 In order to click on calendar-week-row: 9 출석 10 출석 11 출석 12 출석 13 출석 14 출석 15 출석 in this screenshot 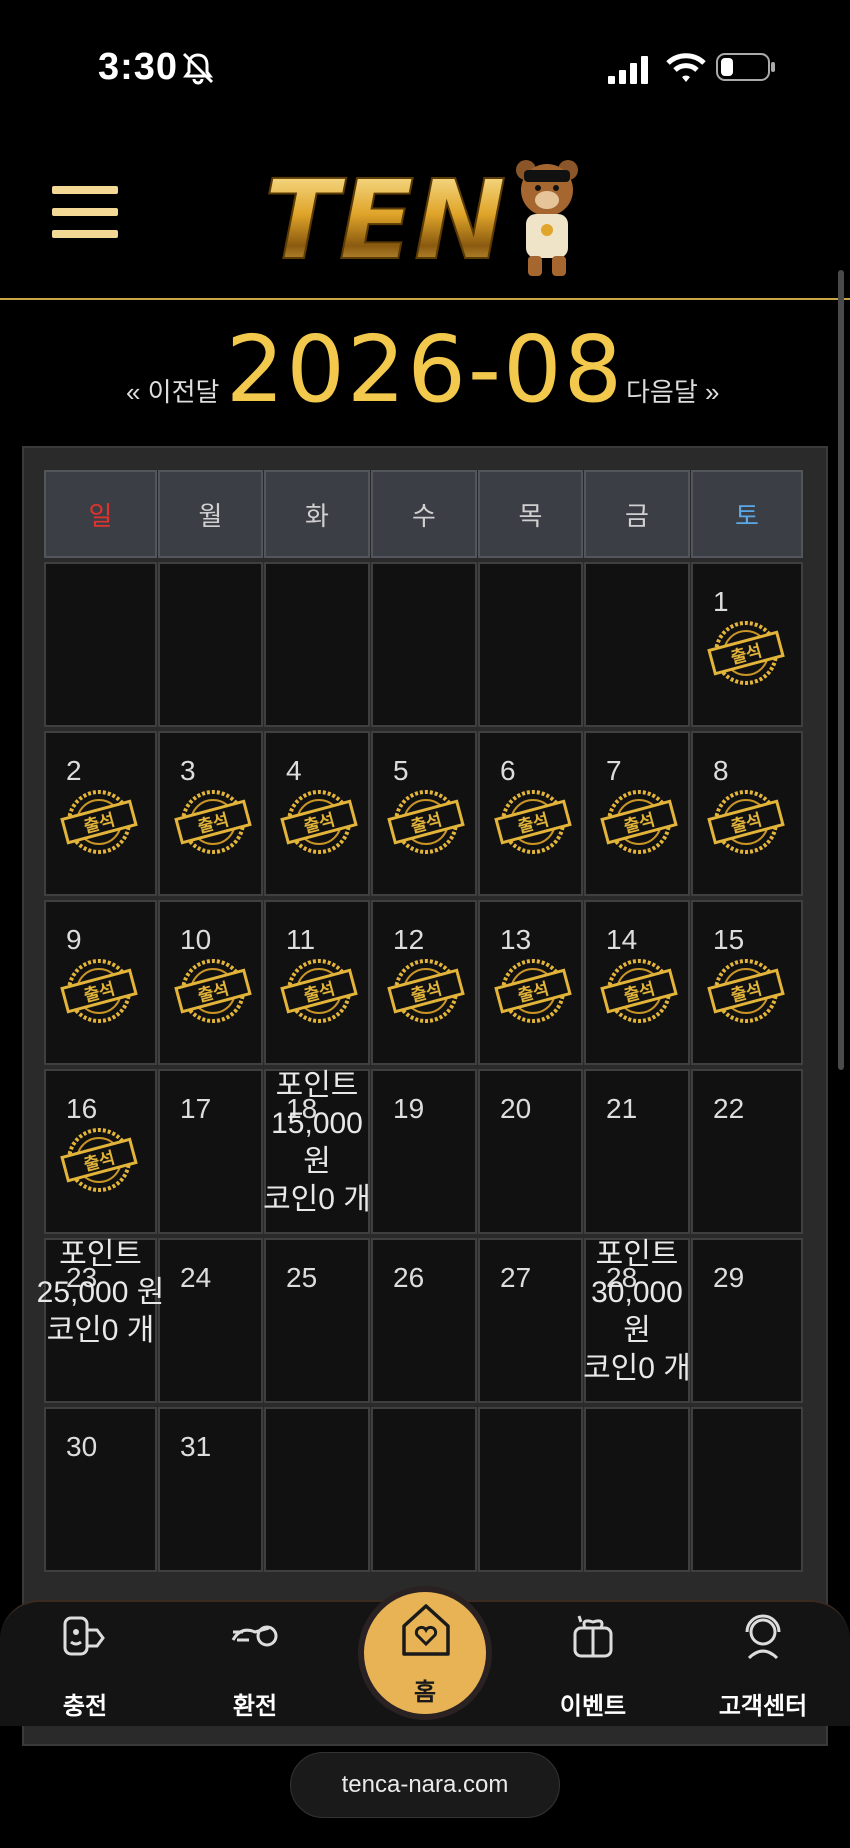, I will do `click(425, 984)`.